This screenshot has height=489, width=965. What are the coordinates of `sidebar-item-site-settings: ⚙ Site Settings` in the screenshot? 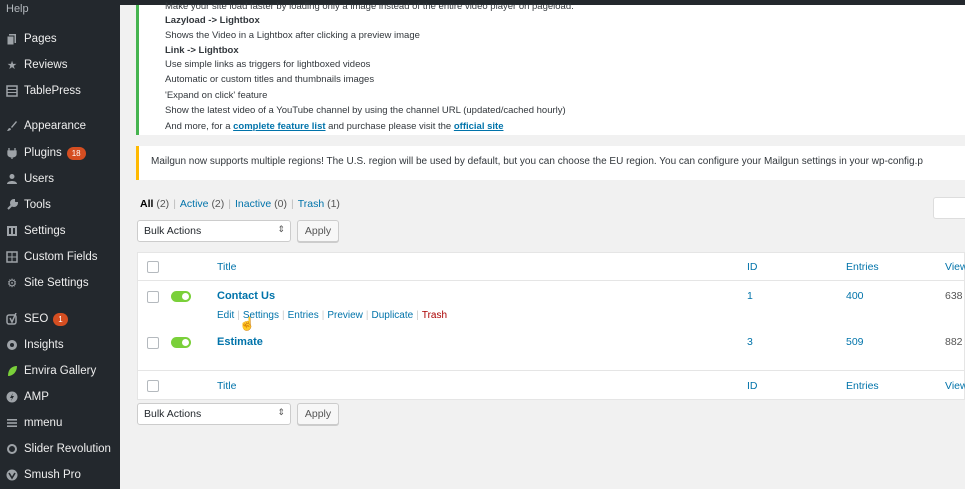 It's located at (60, 283).